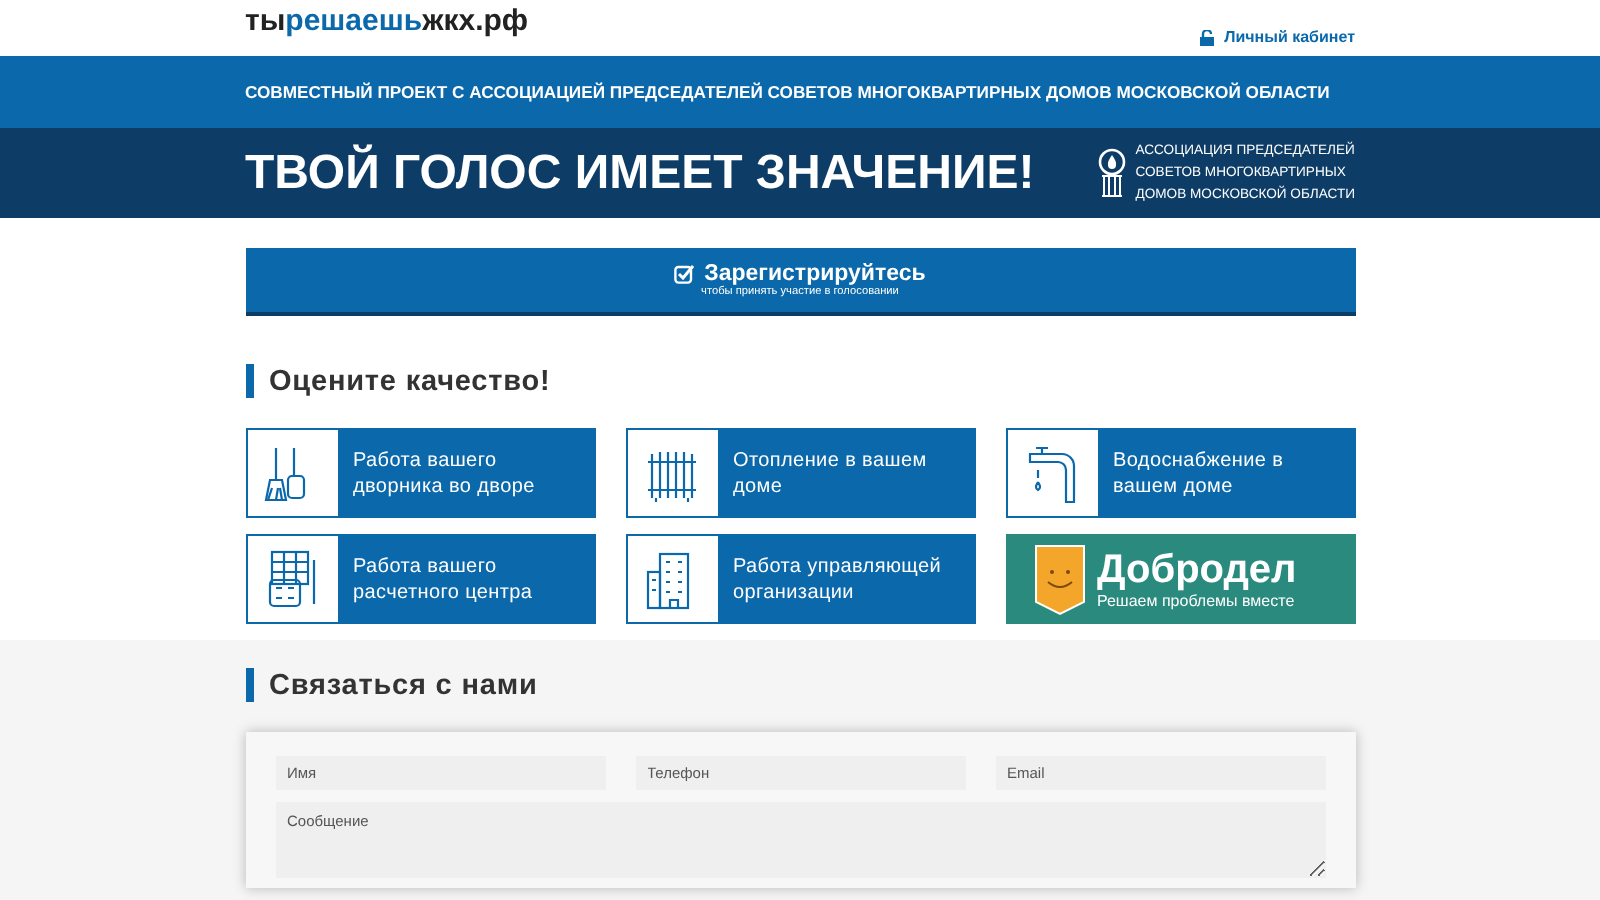 Image resolution: width=1600 pixels, height=900 pixels. Describe the element at coordinates (640, 173) in the screenshot. I see `hero-title: ТВОЙ ГОЛОС ИМЕЕТ ЗНАЧЕНИЕ!` at that location.